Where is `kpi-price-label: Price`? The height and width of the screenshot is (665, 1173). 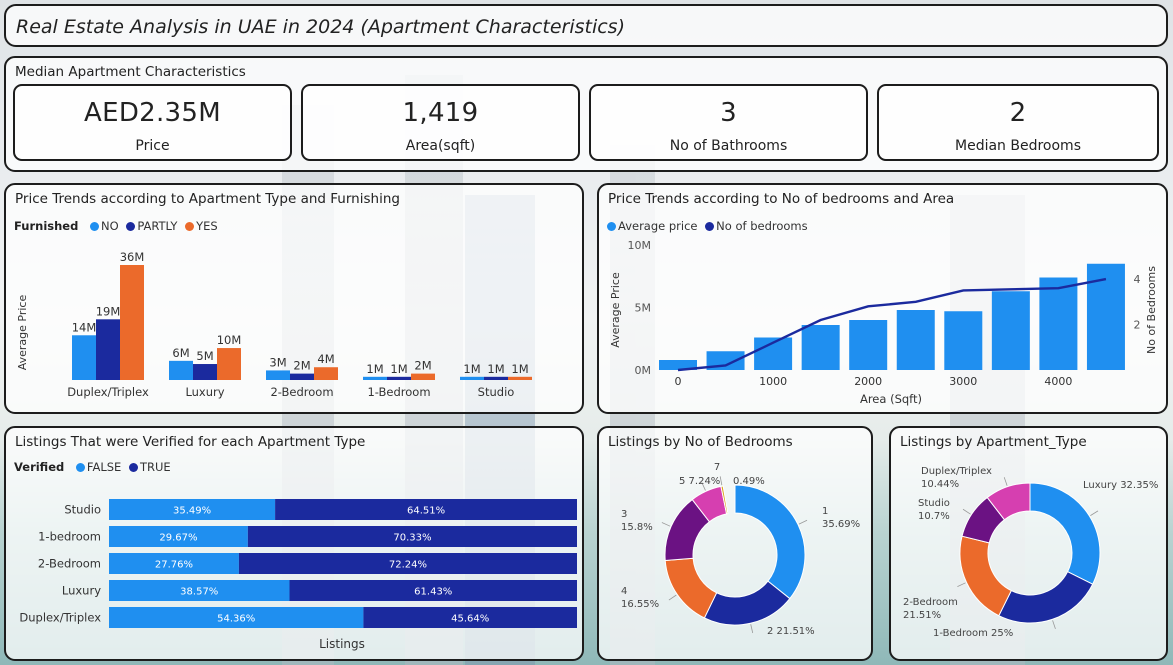 kpi-price-label: Price is located at coordinates (152, 146).